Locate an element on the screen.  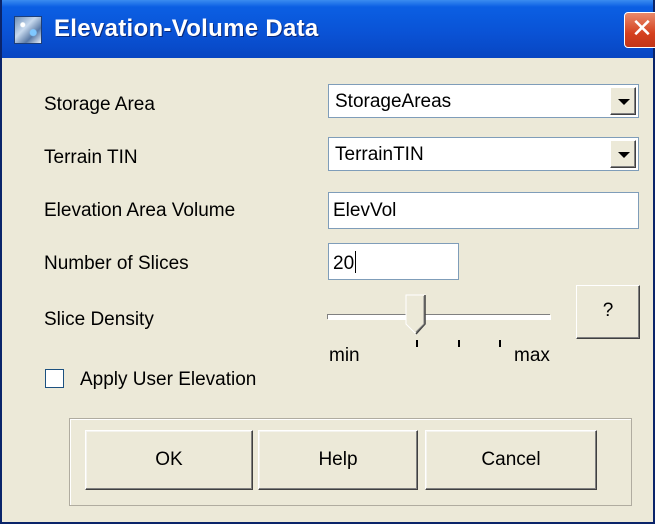
apply-user-elevation-label: Apply User Elevation is located at coordinates (168, 379).